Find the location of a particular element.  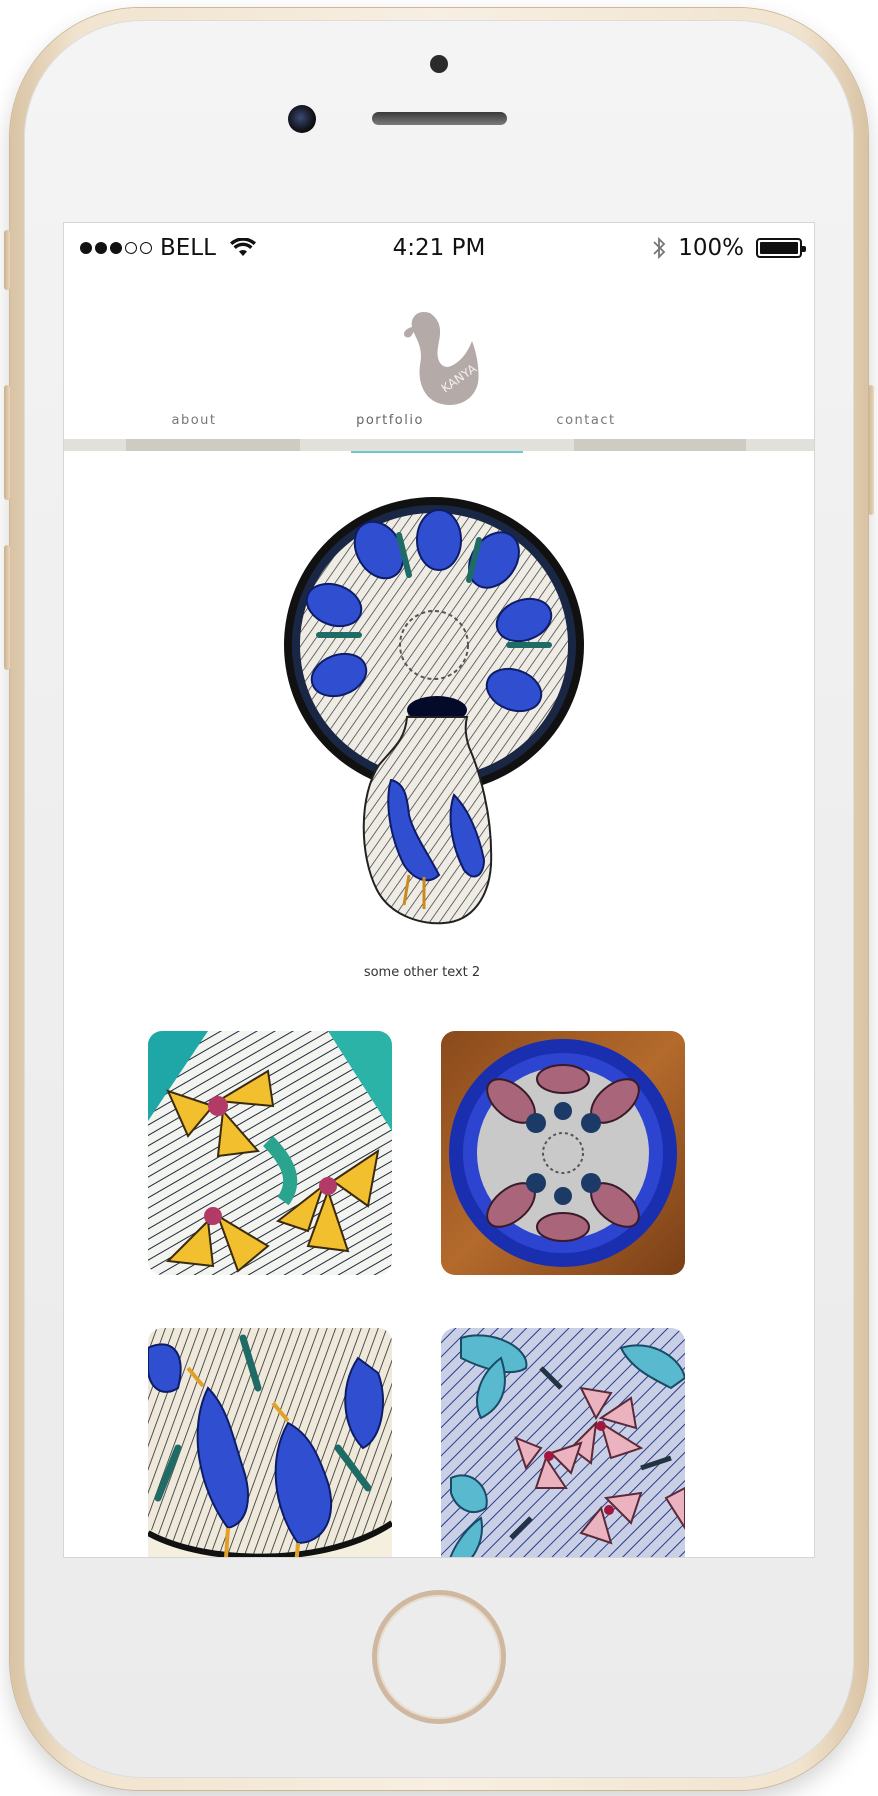

volume-up-button is located at coordinates (7, 442).